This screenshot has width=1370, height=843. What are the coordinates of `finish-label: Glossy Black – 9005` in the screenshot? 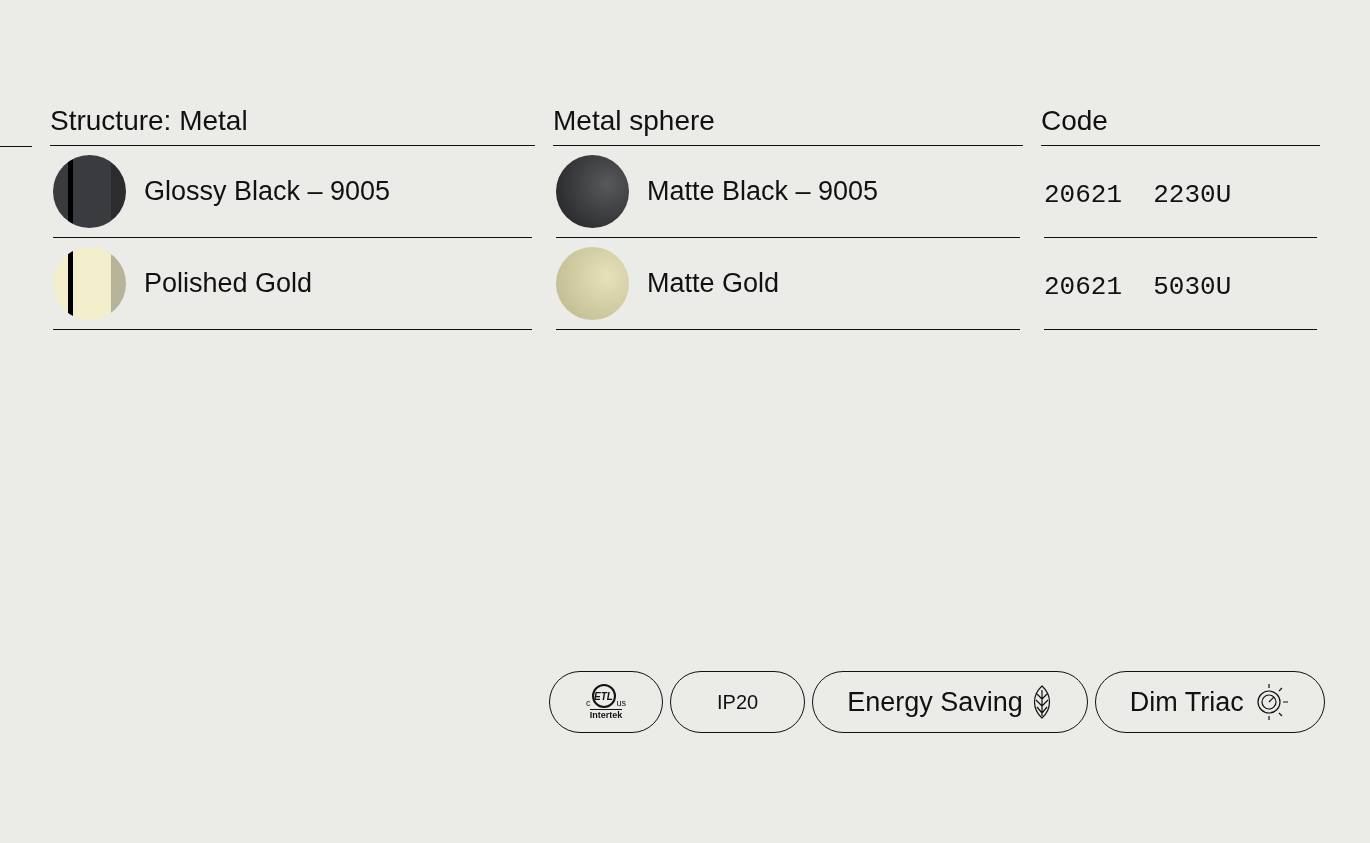 It's located at (267, 191).